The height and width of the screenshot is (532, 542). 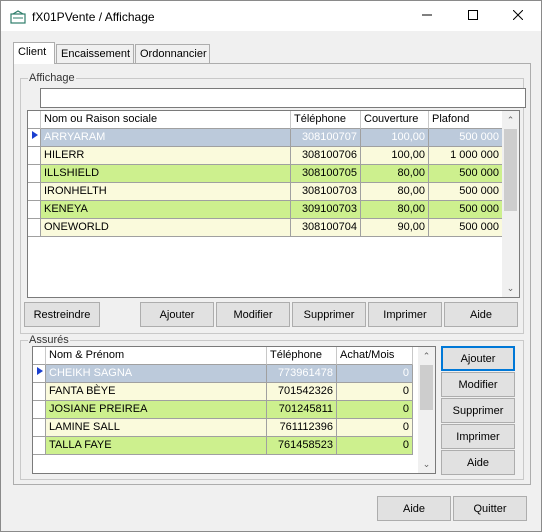 What do you see at coordinates (466, 156) in the screenshot?
I see `client-cell-limit: 1 000 000` at bounding box center [466, 156].